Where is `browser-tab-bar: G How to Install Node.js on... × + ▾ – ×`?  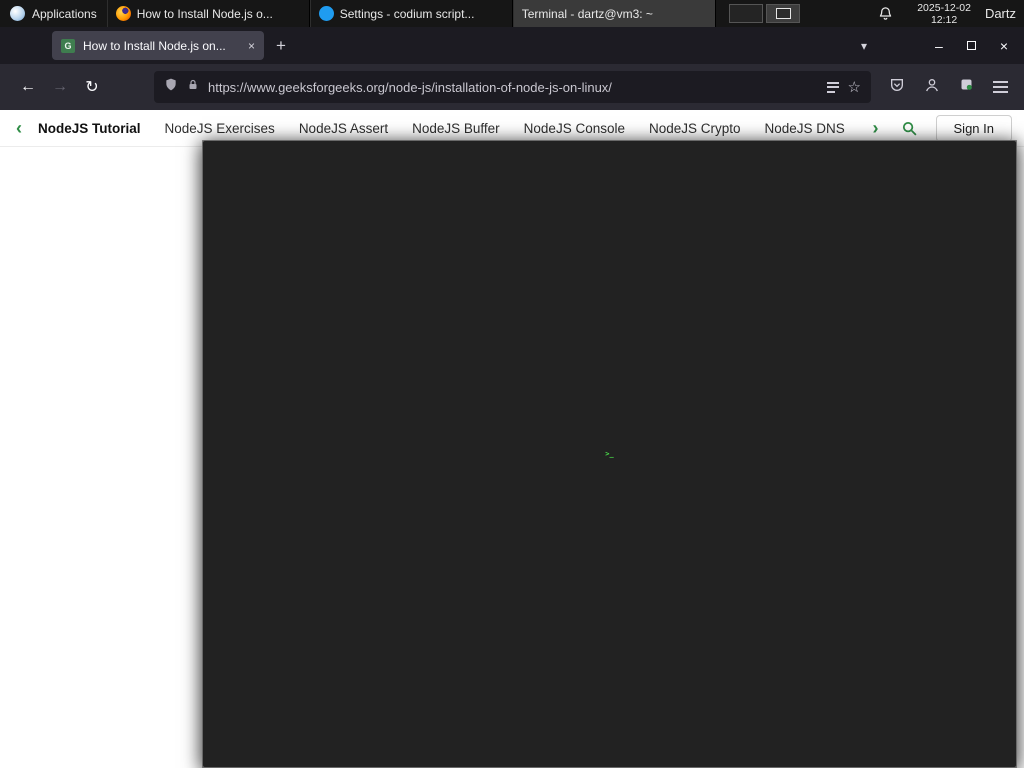 browser-tab-bar: G How to Install Node.js on... × + ▾ – × is located at coordinates (512, 45).